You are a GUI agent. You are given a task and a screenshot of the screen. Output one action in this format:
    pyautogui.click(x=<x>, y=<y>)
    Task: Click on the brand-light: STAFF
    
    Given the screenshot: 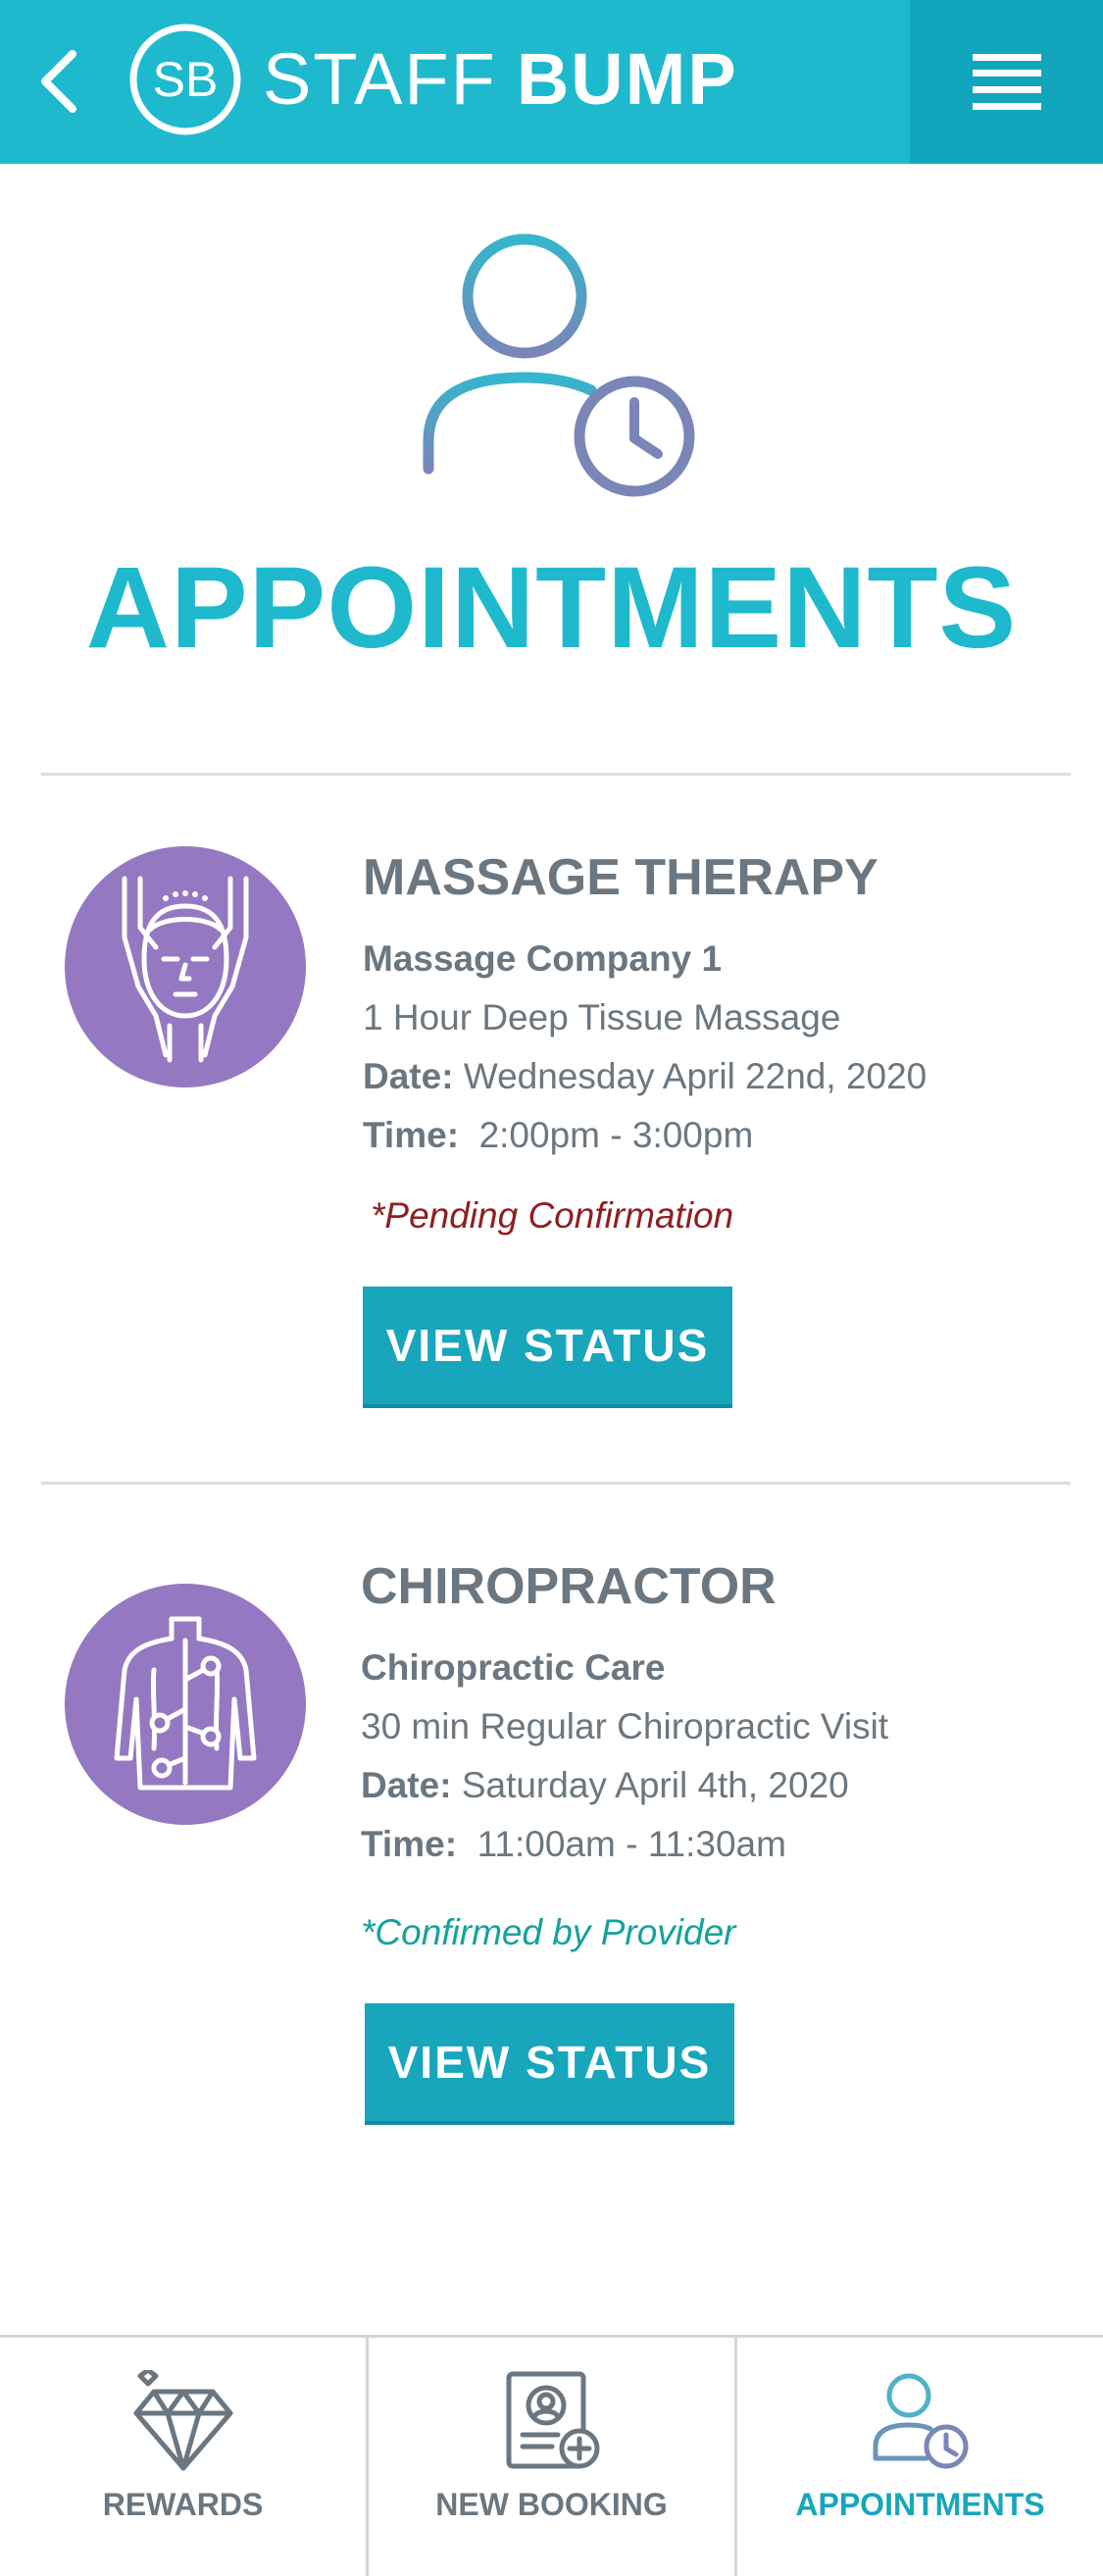 What is the action you would take?
    pyautogui.click(x=380, y=79)
    